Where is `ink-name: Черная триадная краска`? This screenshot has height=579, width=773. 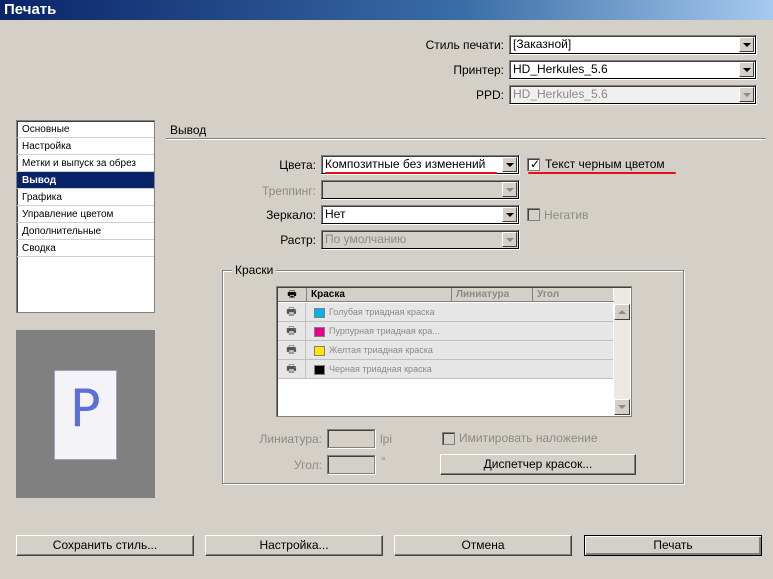
ink-name: Черная триадная краска is located at coordinates (380, 369).